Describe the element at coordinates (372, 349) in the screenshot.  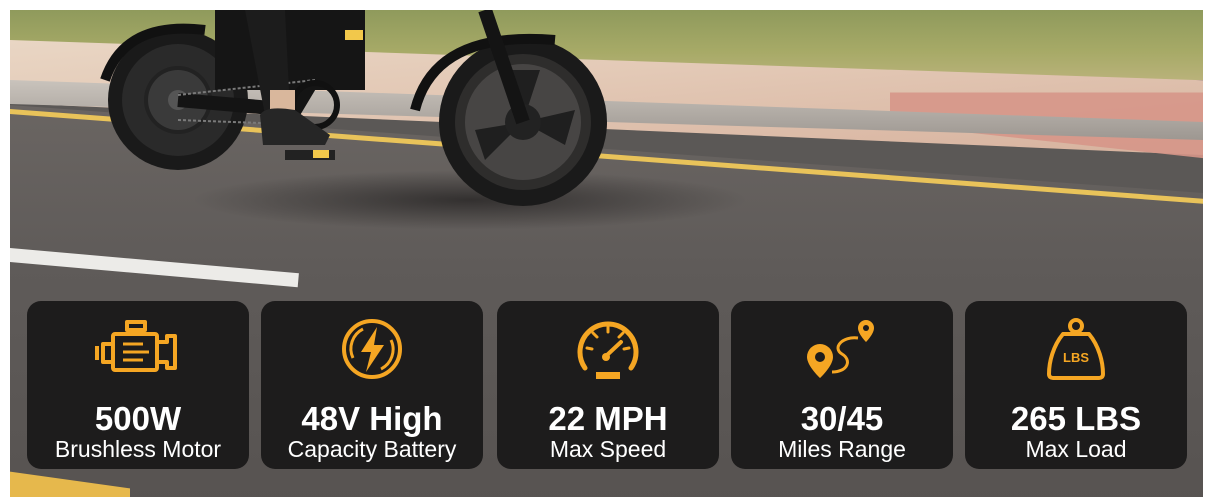
I see `lightning-bolt-icon` at that location.